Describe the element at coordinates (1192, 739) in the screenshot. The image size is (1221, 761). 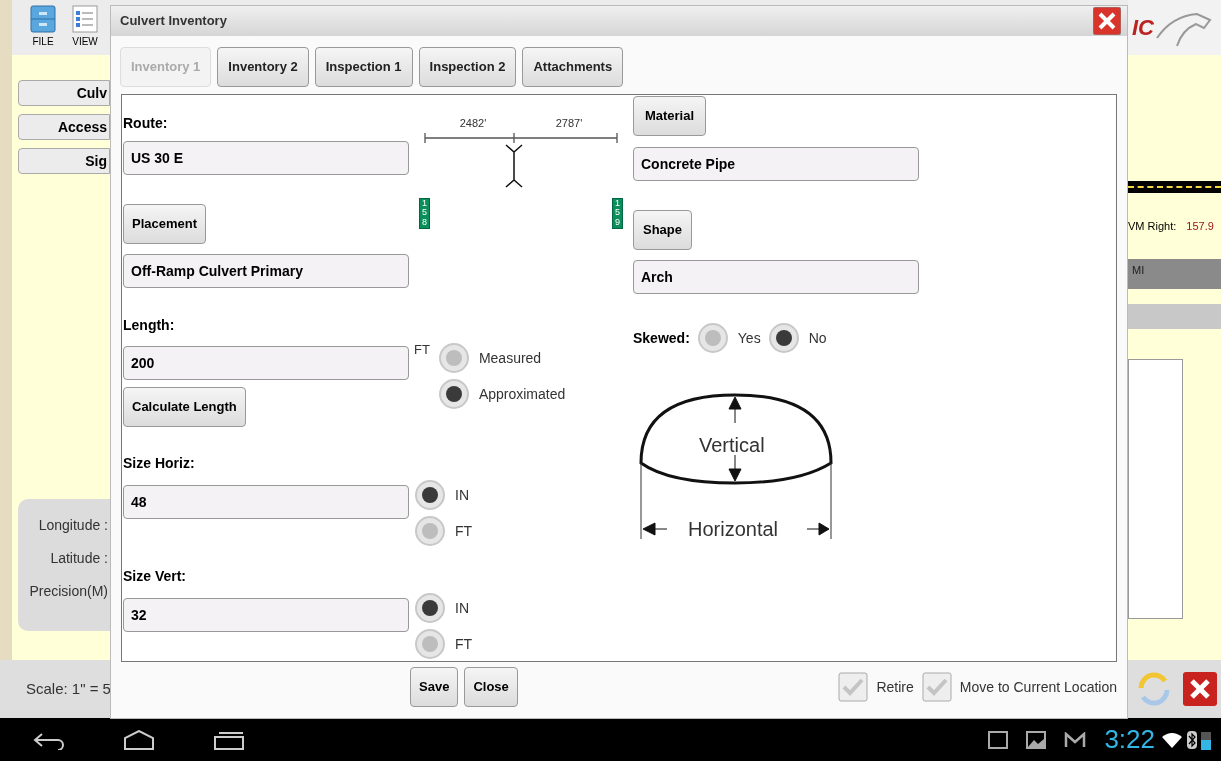
I see `bluetooth-icon` at that location.